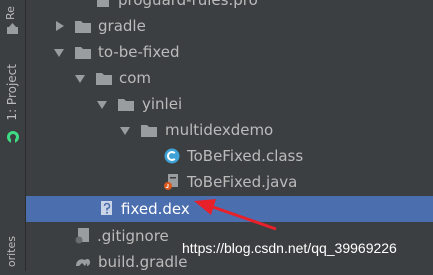 The image size is (433, 275). I want to click on gitignore-icon, so click(82, 236).